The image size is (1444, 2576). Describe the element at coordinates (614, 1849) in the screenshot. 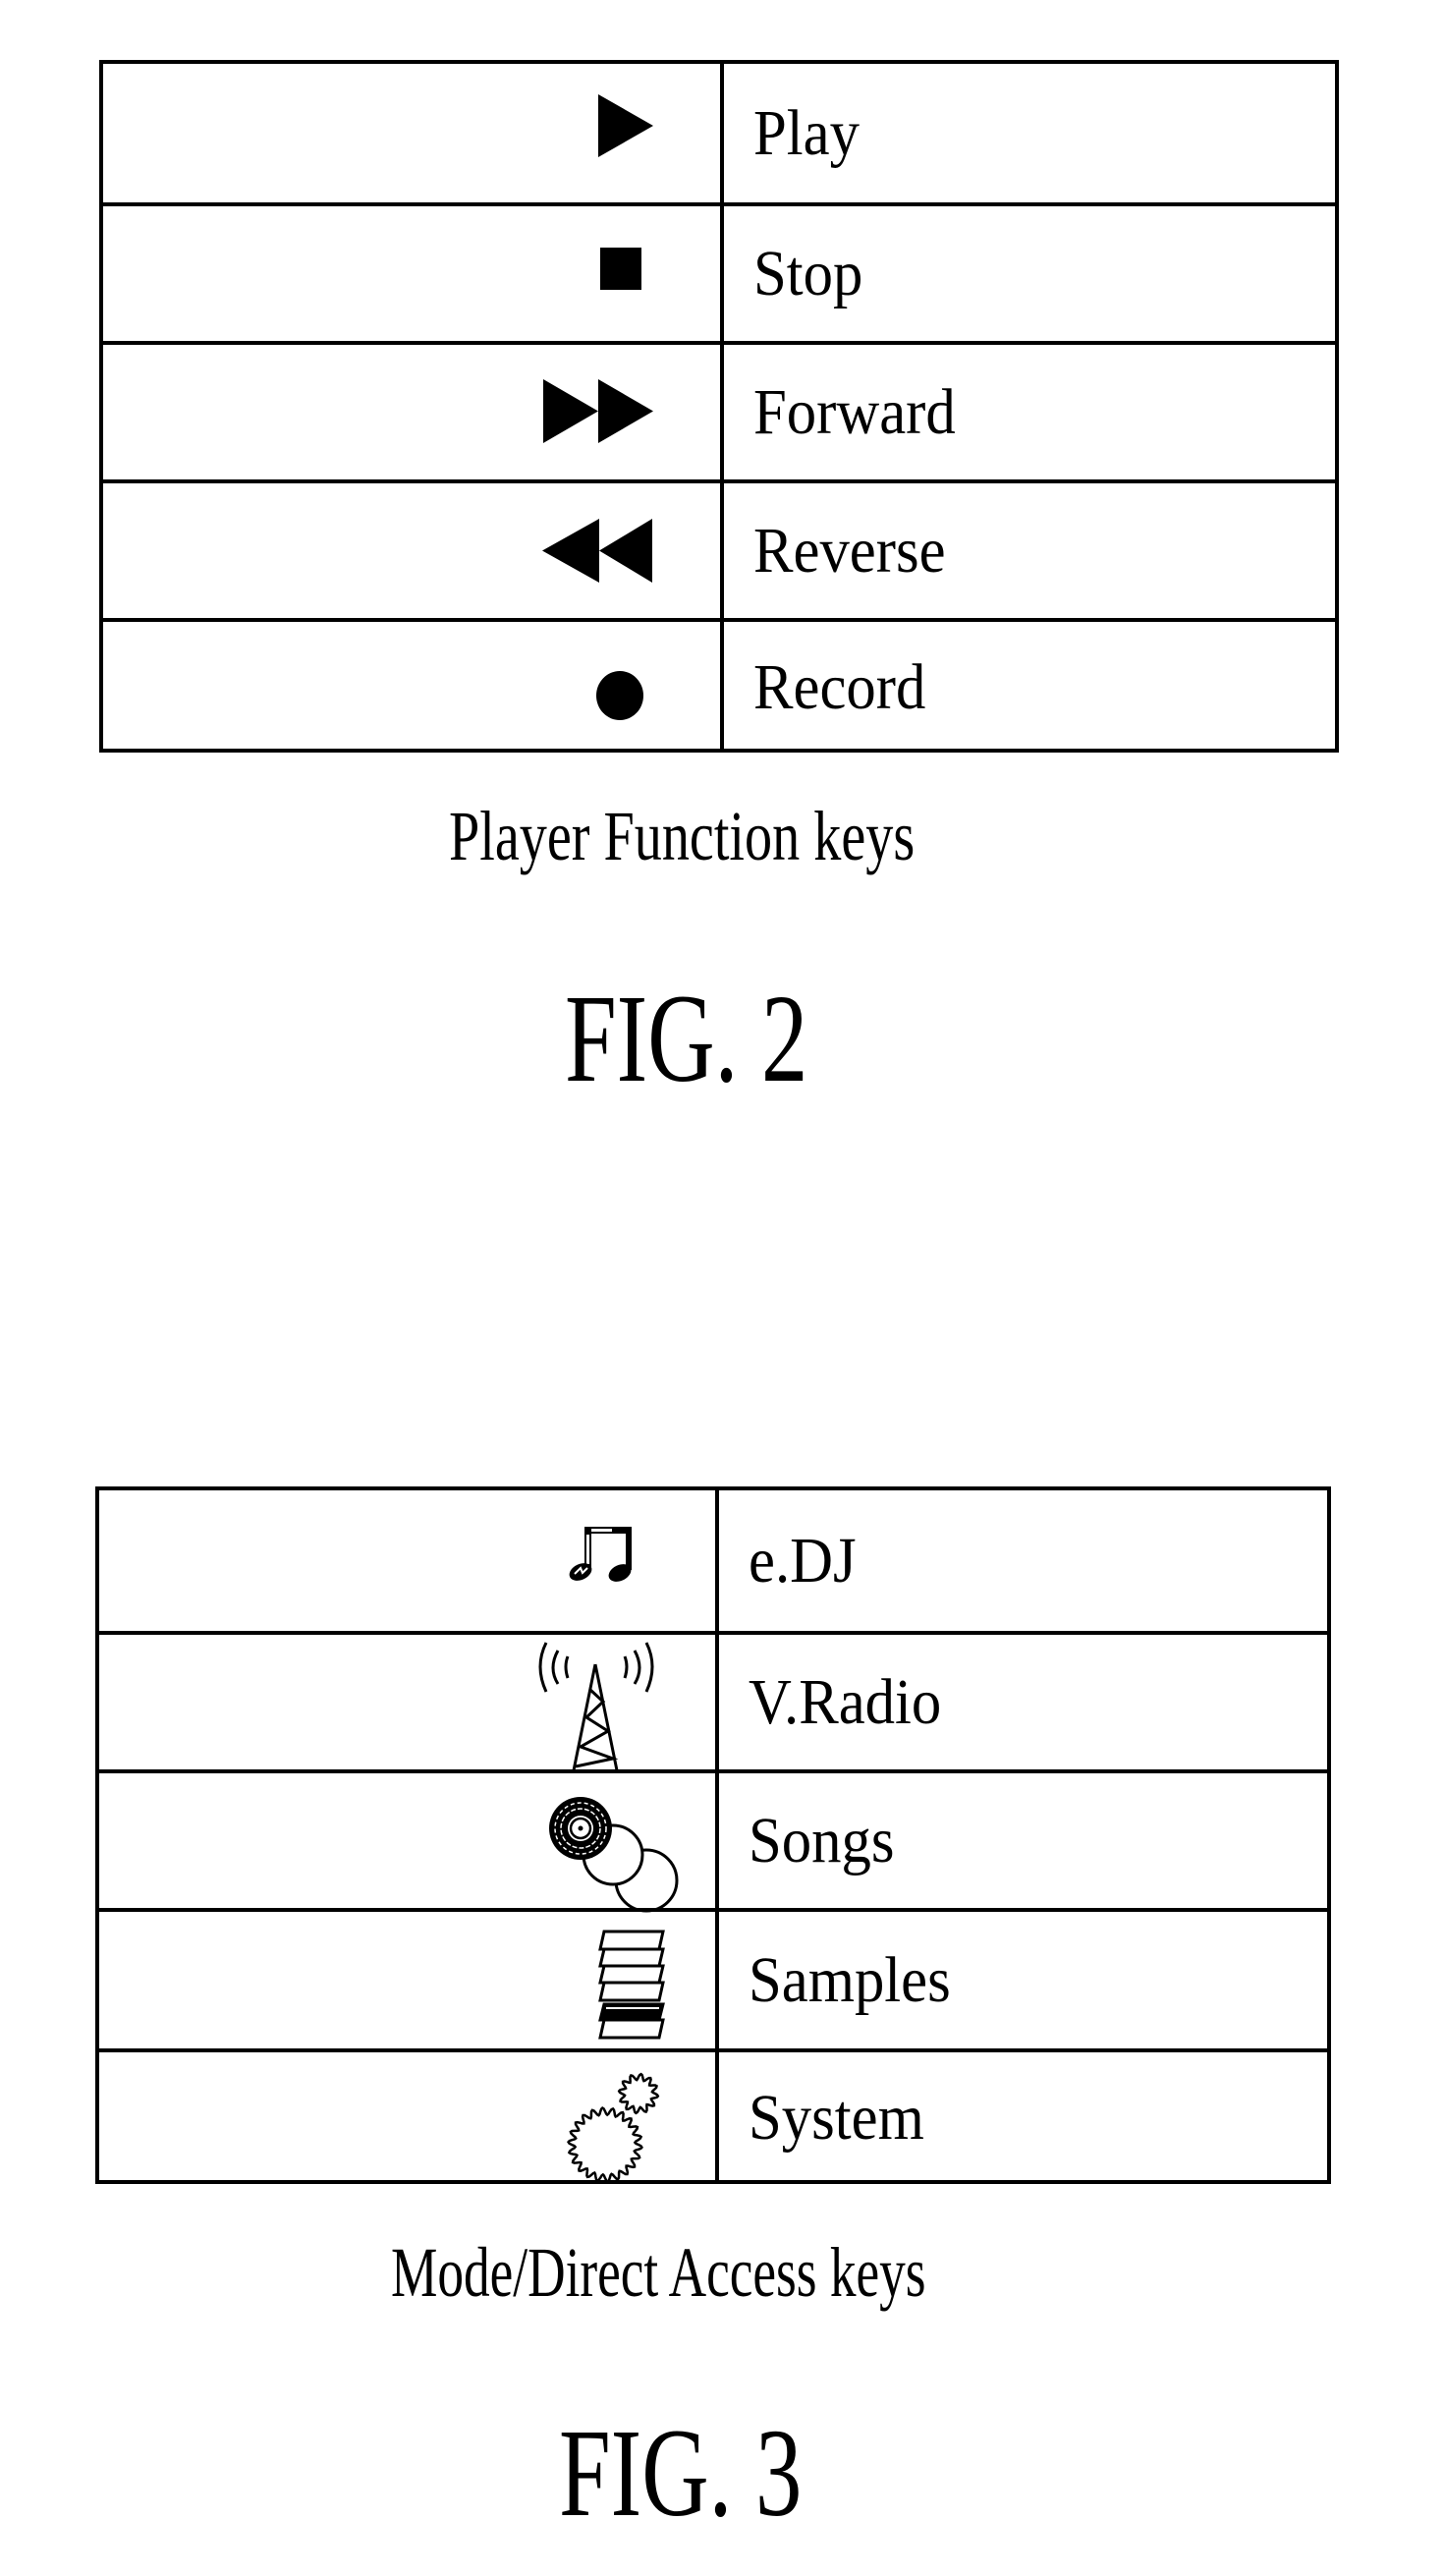

I see `discs-icon` at that location.